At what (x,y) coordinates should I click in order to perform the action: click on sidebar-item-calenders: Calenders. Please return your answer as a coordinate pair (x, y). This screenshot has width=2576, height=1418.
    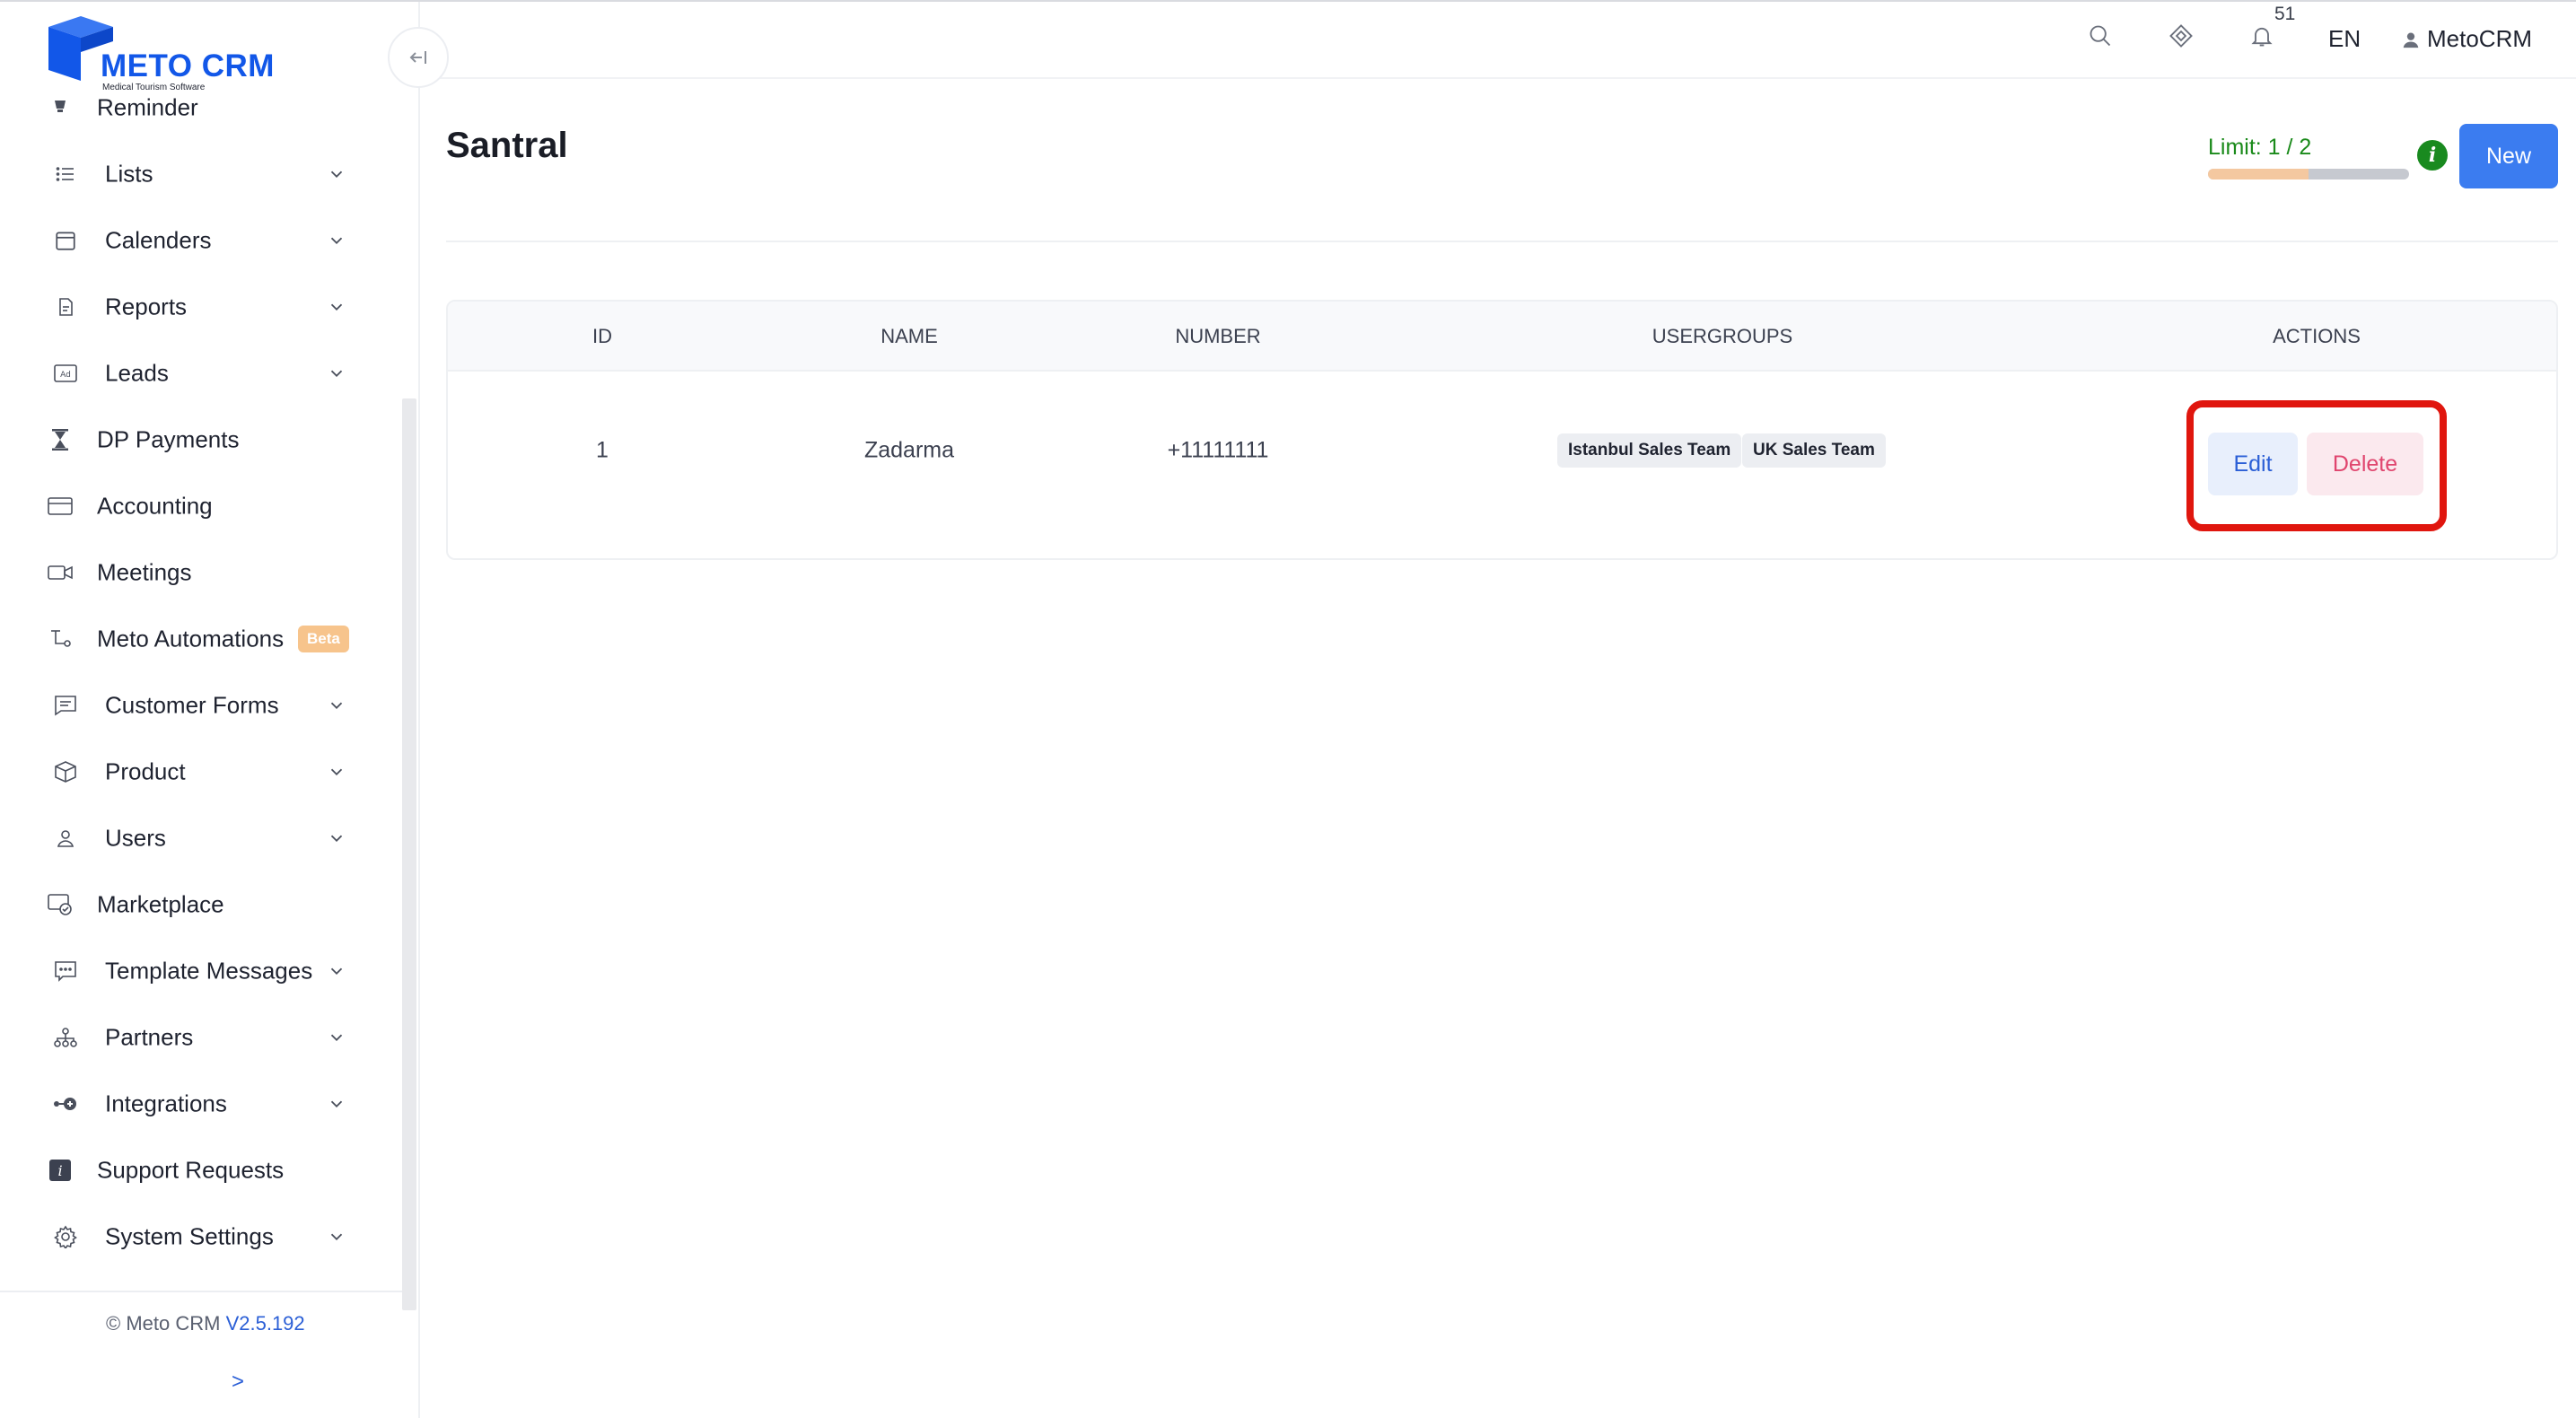
    Looking at the image, I should click on (201, 240).